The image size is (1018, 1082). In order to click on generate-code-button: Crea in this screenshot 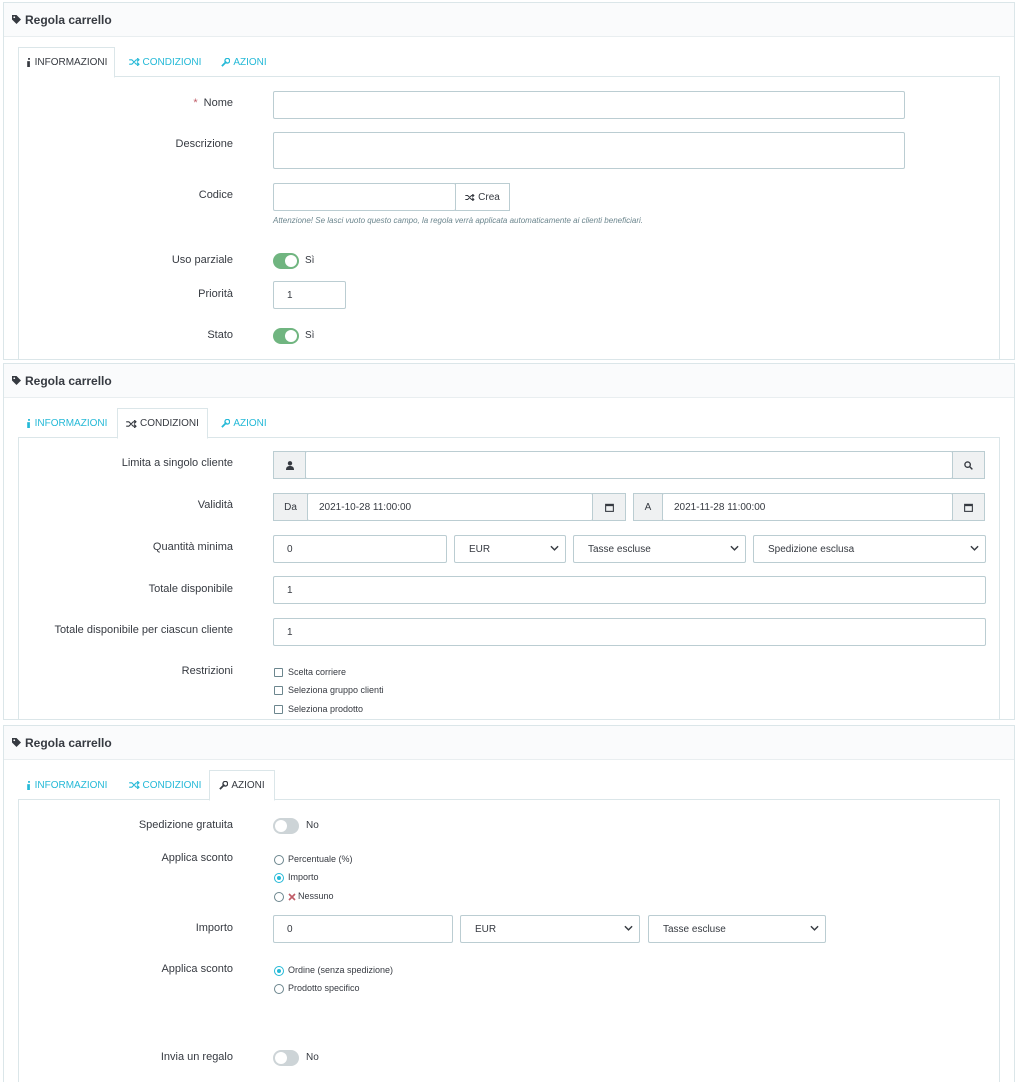, I will do `click(482, 197)`.